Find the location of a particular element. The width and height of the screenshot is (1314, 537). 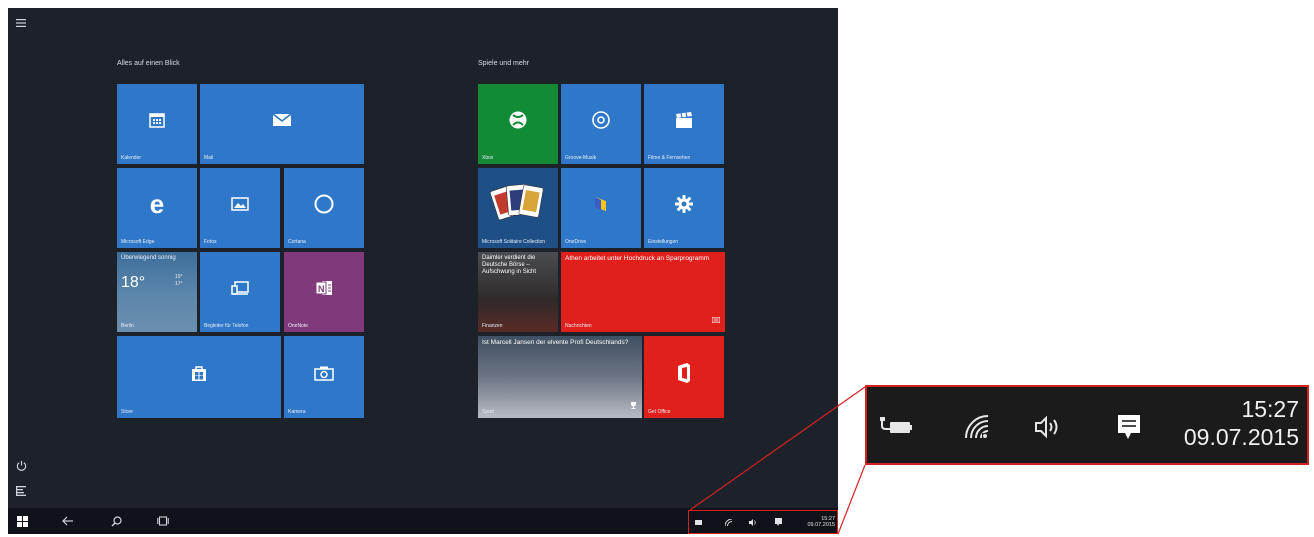

clock: 15:27 09.07.2015 is located at coordinates (1241, 423).